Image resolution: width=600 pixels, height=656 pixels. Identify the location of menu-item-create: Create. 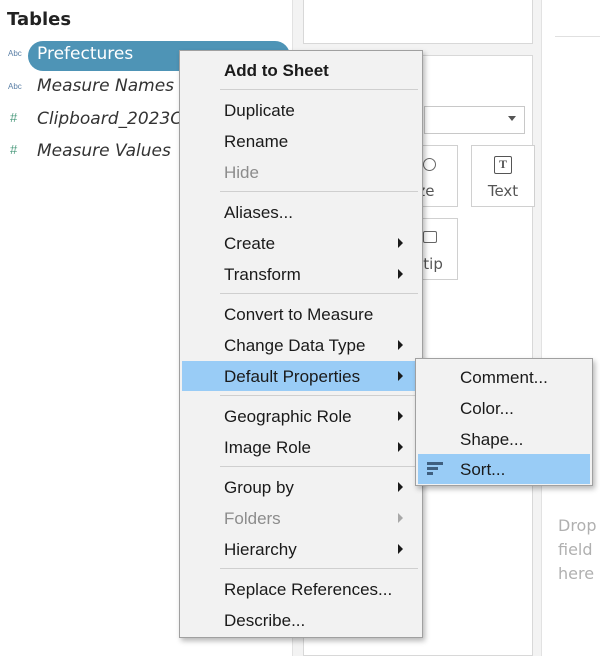
(301, 243).